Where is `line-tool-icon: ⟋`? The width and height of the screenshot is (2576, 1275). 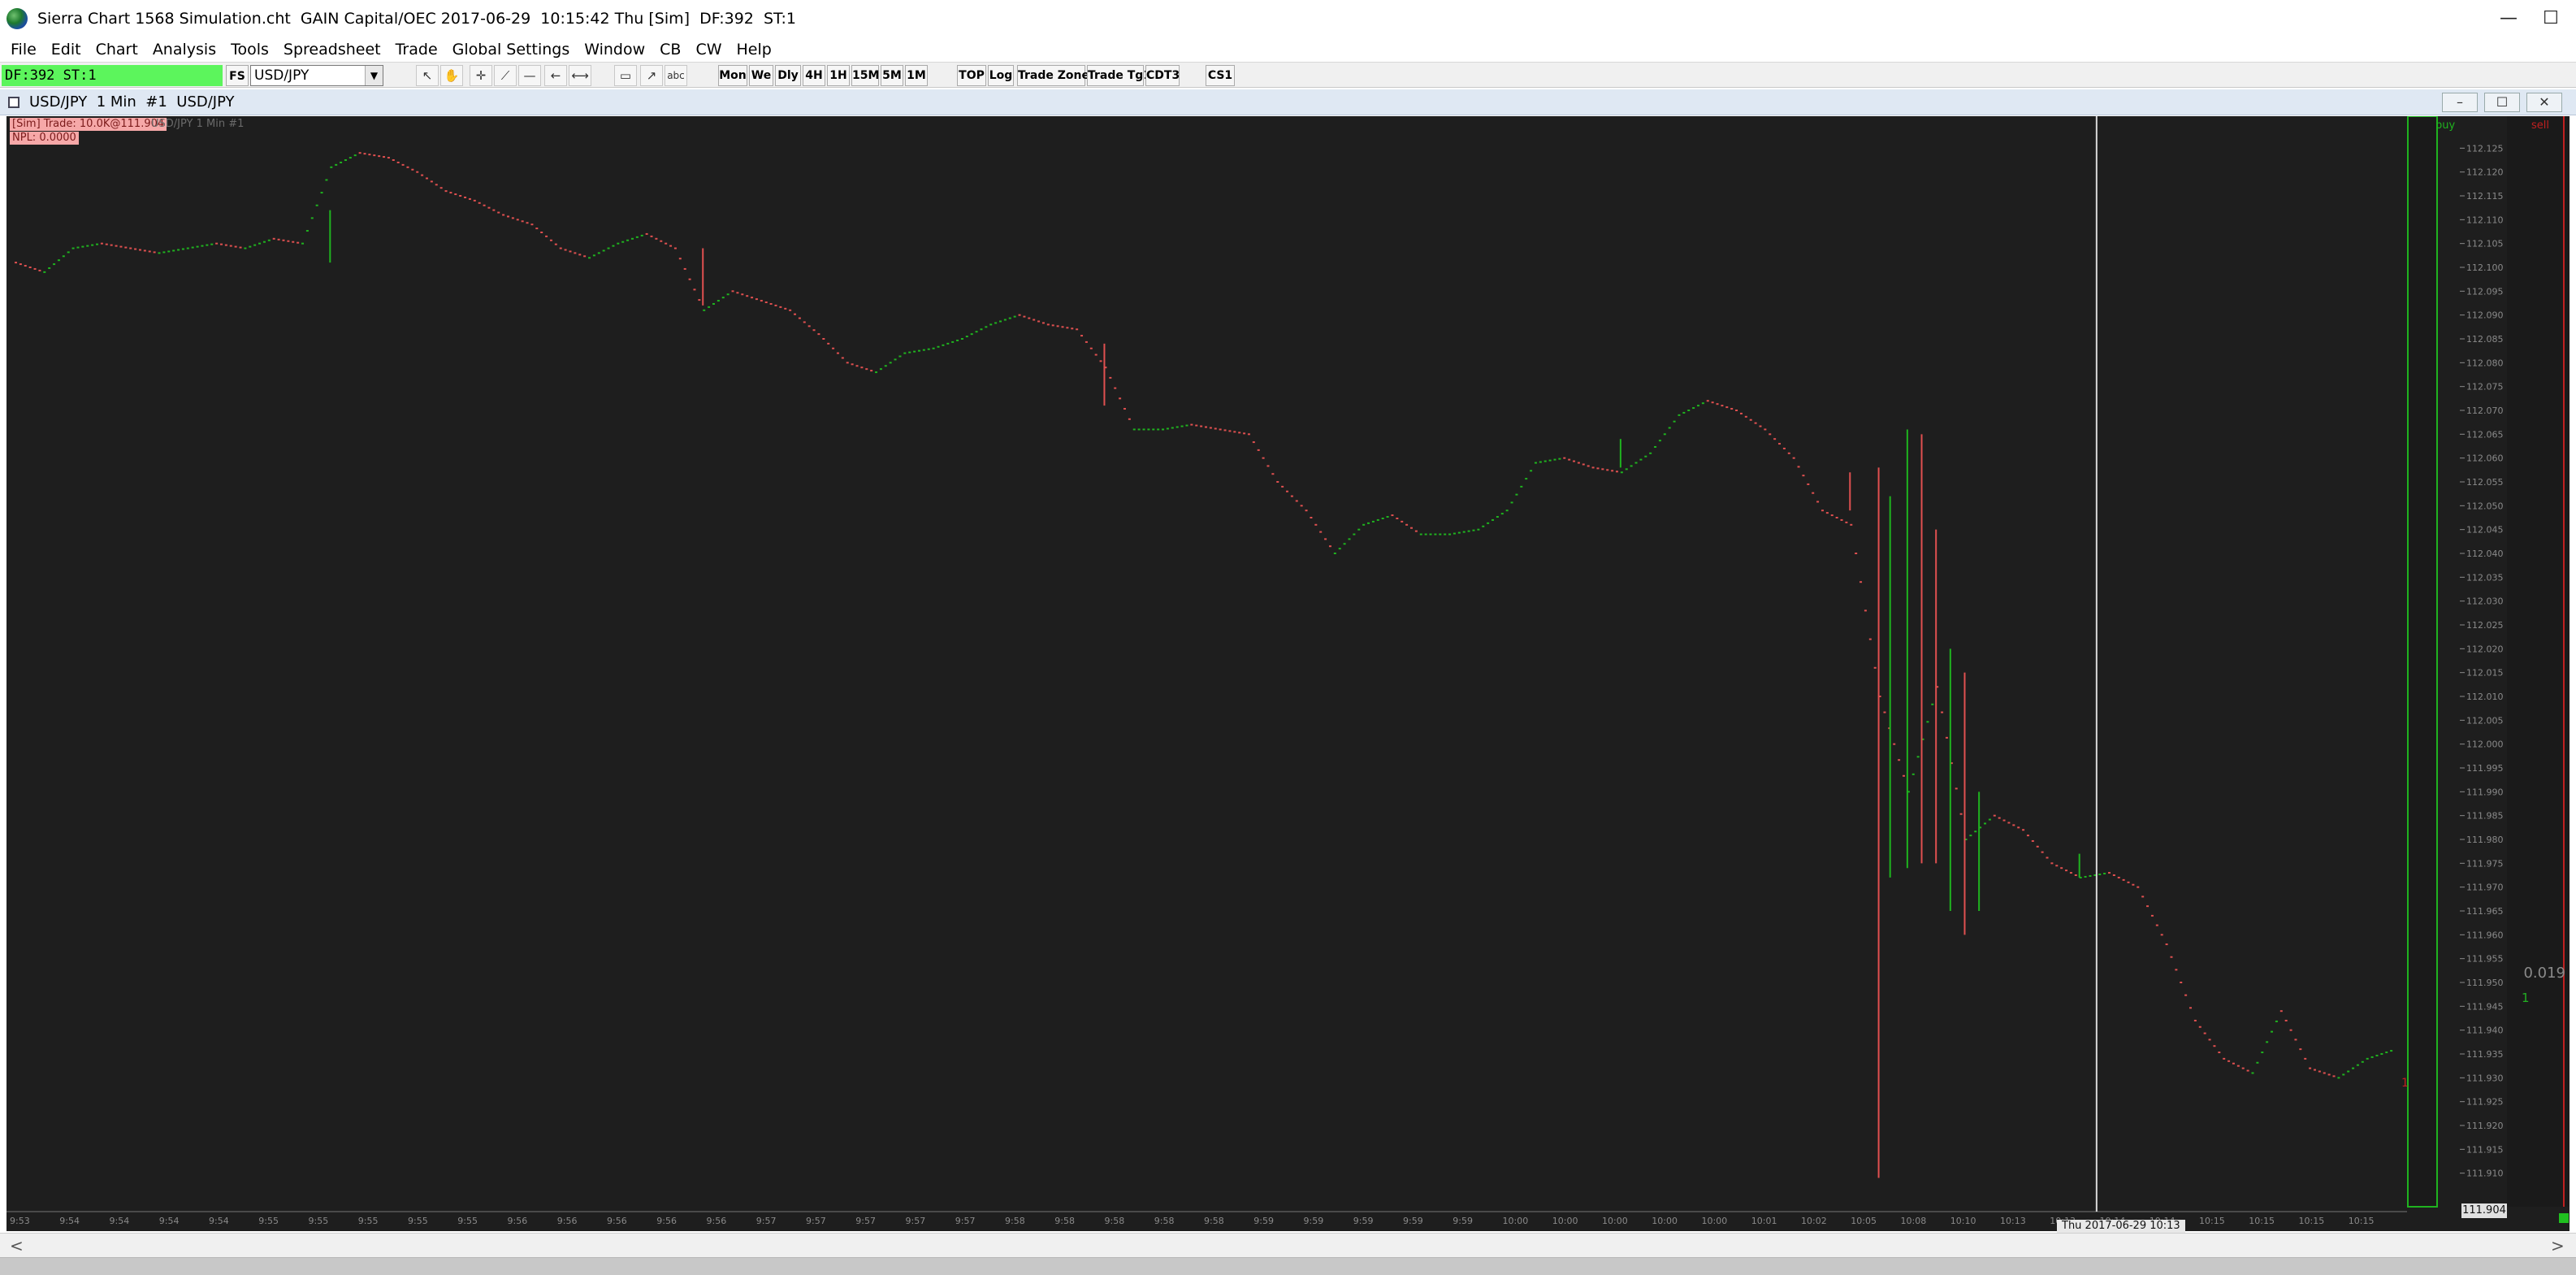
line-tool-icon: ⟋ is located at coordinates (506, 75).